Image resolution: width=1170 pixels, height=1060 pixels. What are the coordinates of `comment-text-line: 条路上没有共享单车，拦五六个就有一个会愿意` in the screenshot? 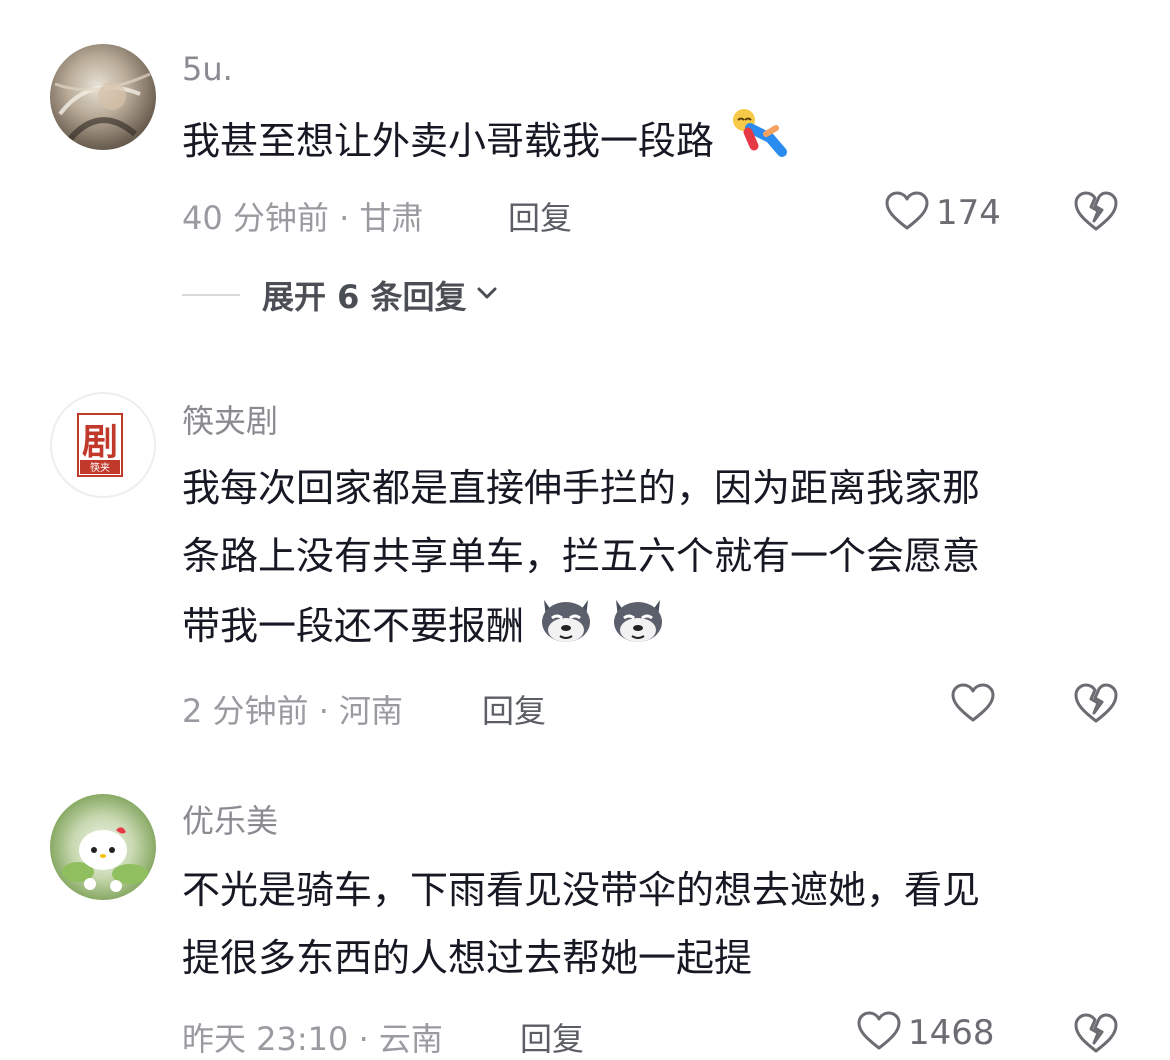 It's located at (581, 556).